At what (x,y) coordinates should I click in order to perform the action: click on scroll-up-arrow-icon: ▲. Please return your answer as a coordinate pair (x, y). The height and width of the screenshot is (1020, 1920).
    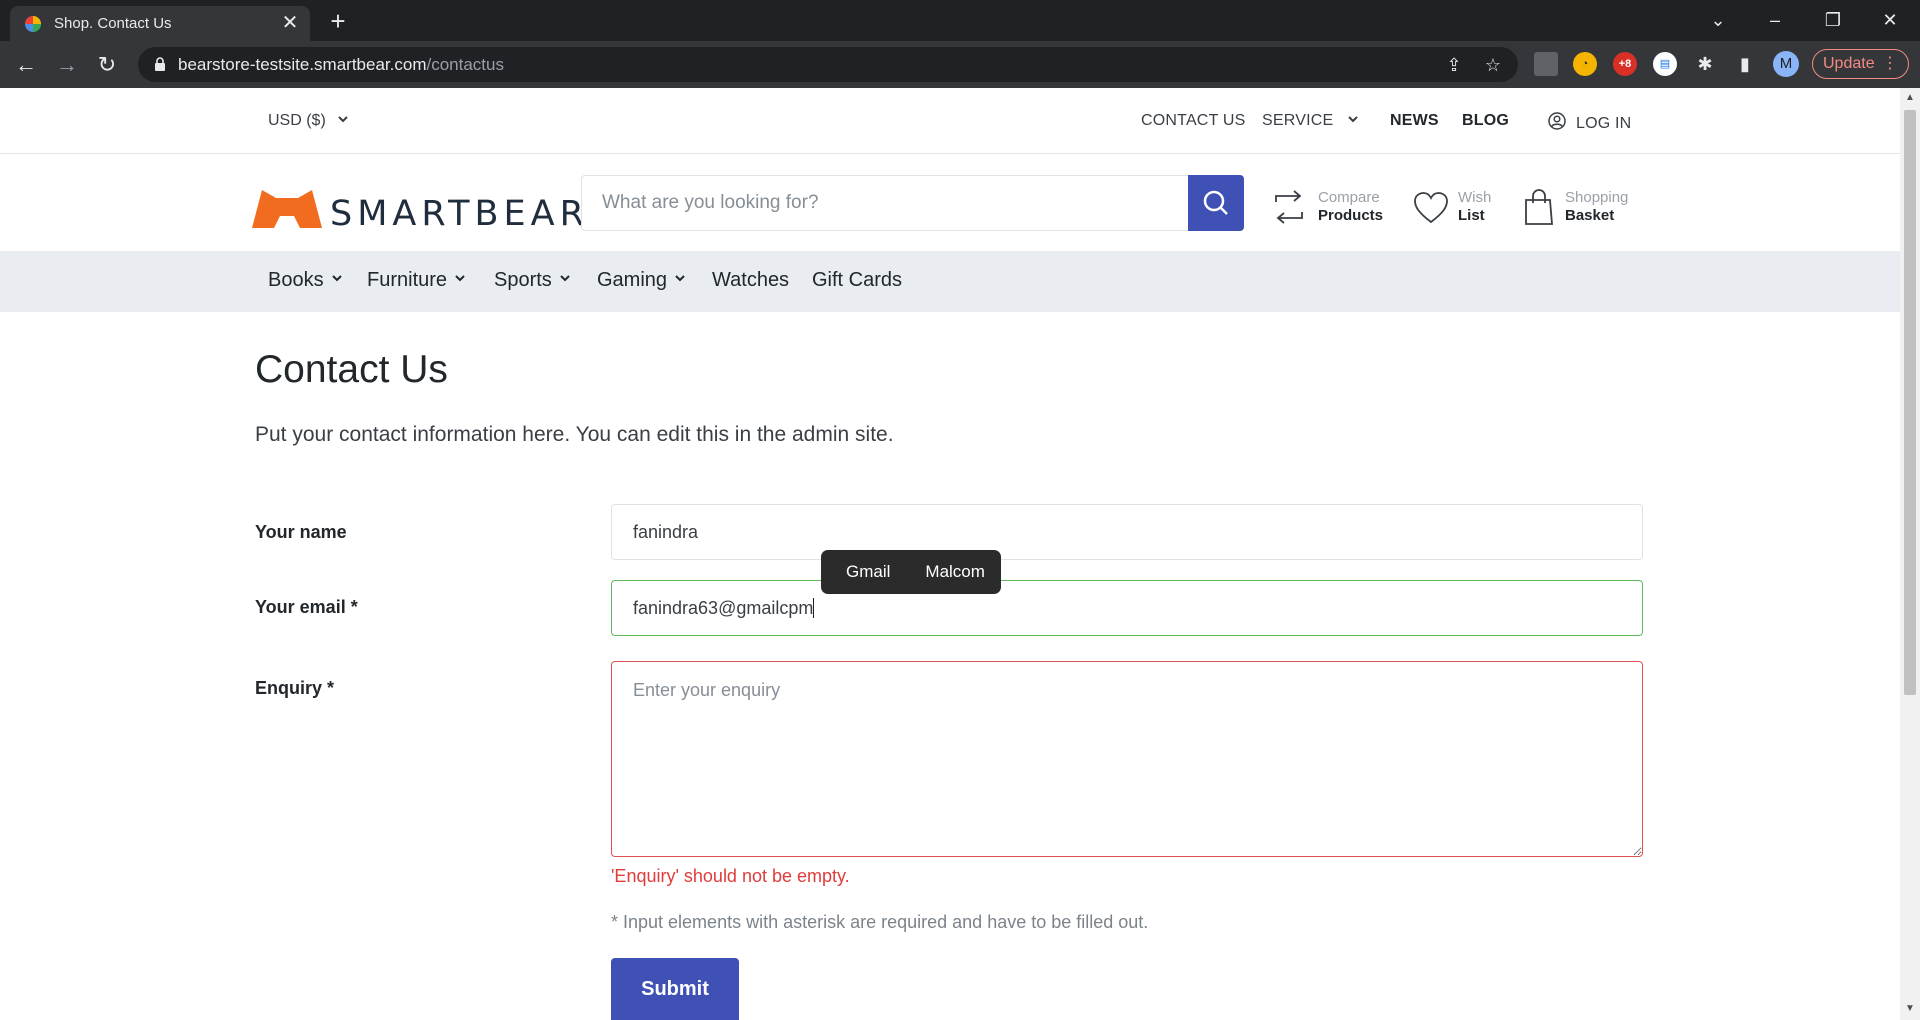
    Looking at the image, I should click on (1910, 98).